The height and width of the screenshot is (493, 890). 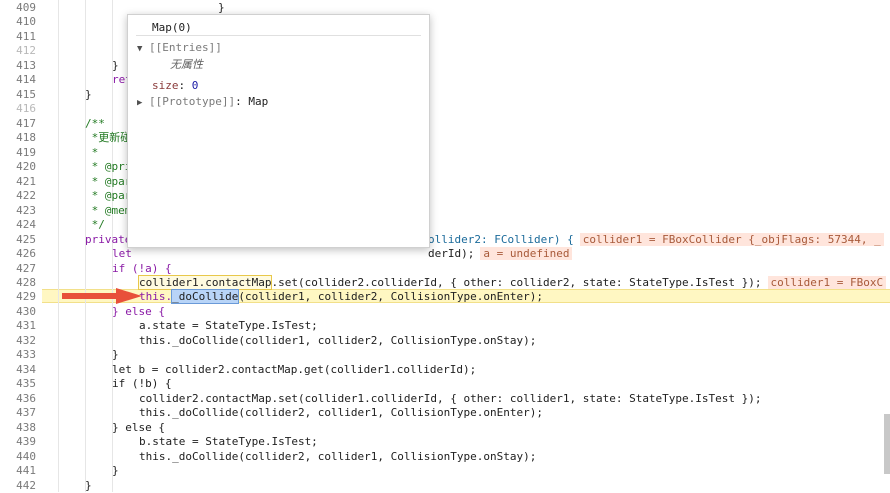 I want to click on empty-properties-text: 无属性, so click(x=186, y=65).